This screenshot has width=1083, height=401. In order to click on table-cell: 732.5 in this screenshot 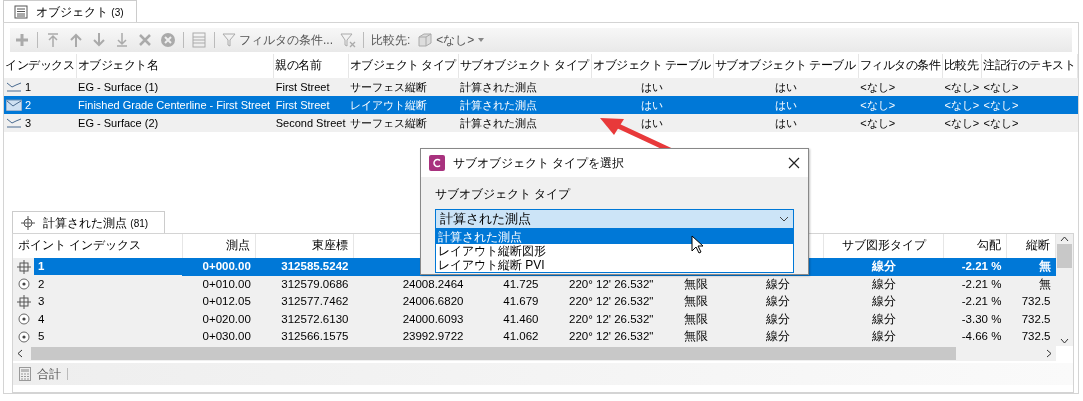, I will do `click(1036, 336)`.